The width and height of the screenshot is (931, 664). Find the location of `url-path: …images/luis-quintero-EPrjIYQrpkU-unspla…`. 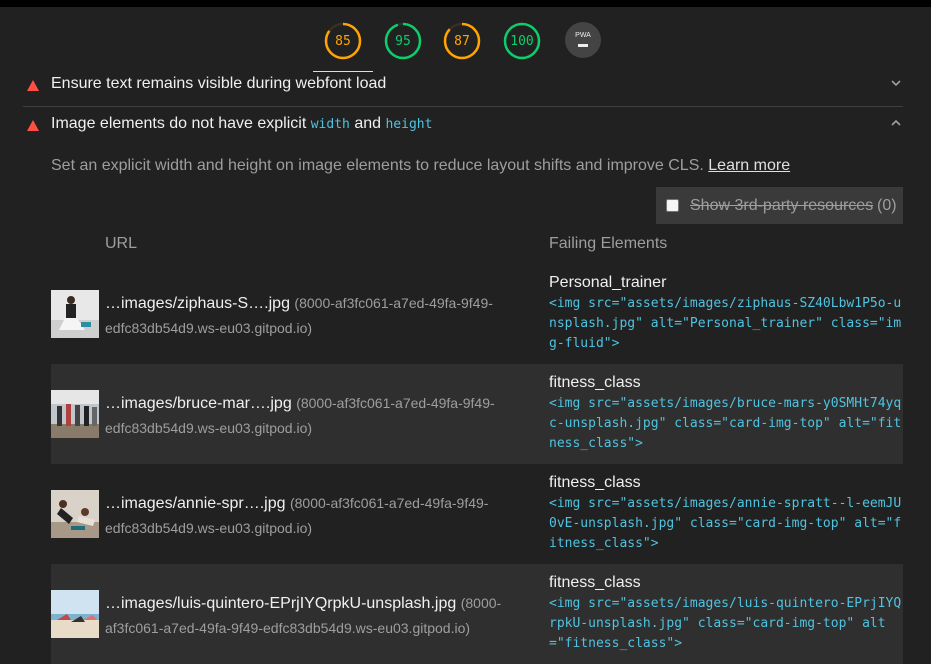

url-path: …images/luis-quintero-EPrjIYQrpkU-unspla… is located at coordinates (281, 603).